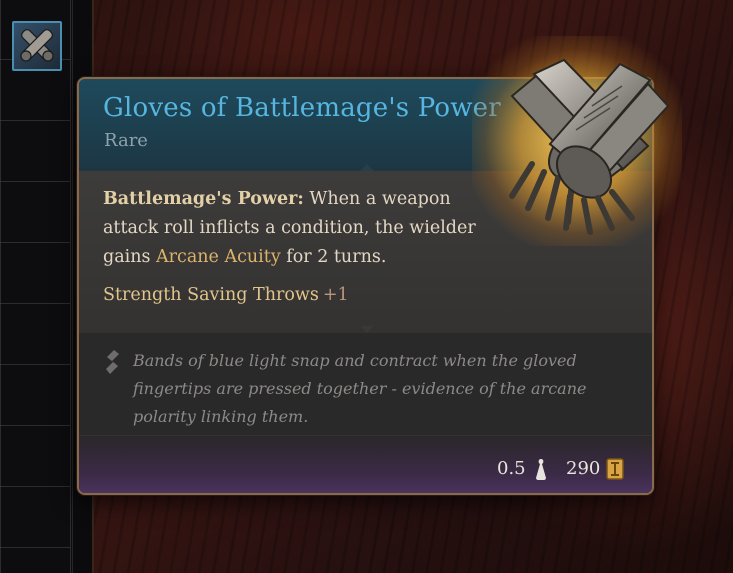 Image resolution: width=733 pixels, height=573 pixels. I want to click on passive-name: Battlemage's Power:, so click(203, 199).